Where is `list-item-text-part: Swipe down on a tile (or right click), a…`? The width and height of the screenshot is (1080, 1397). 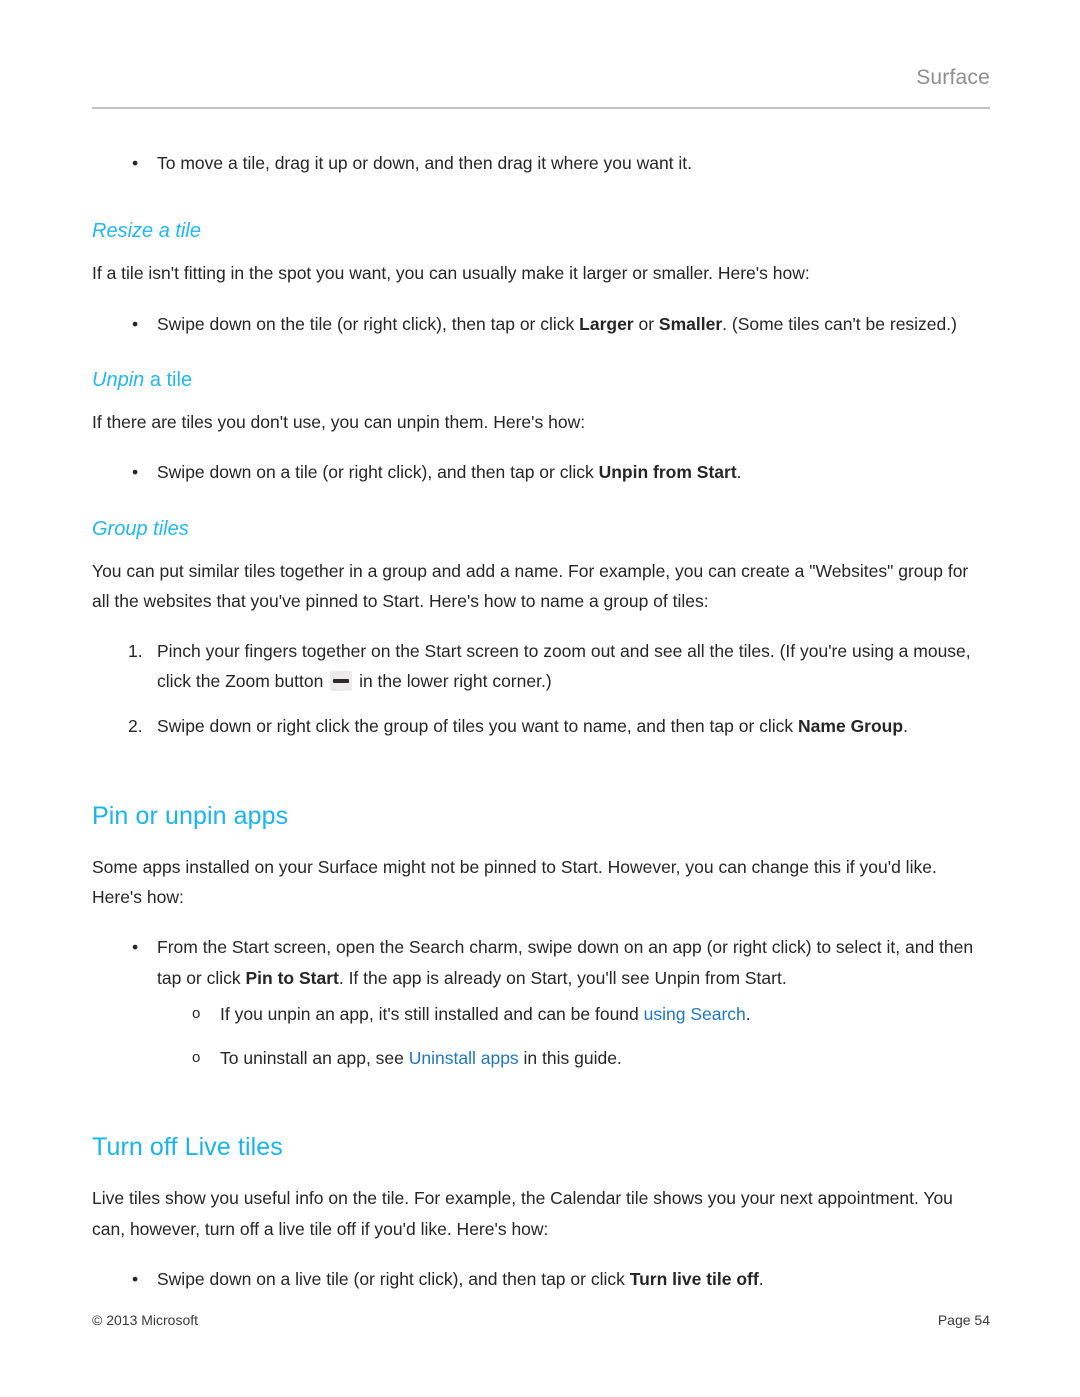 list-item-text-part: Swipe down on a tile (or right click), a… is located at coordinates (378, 472).